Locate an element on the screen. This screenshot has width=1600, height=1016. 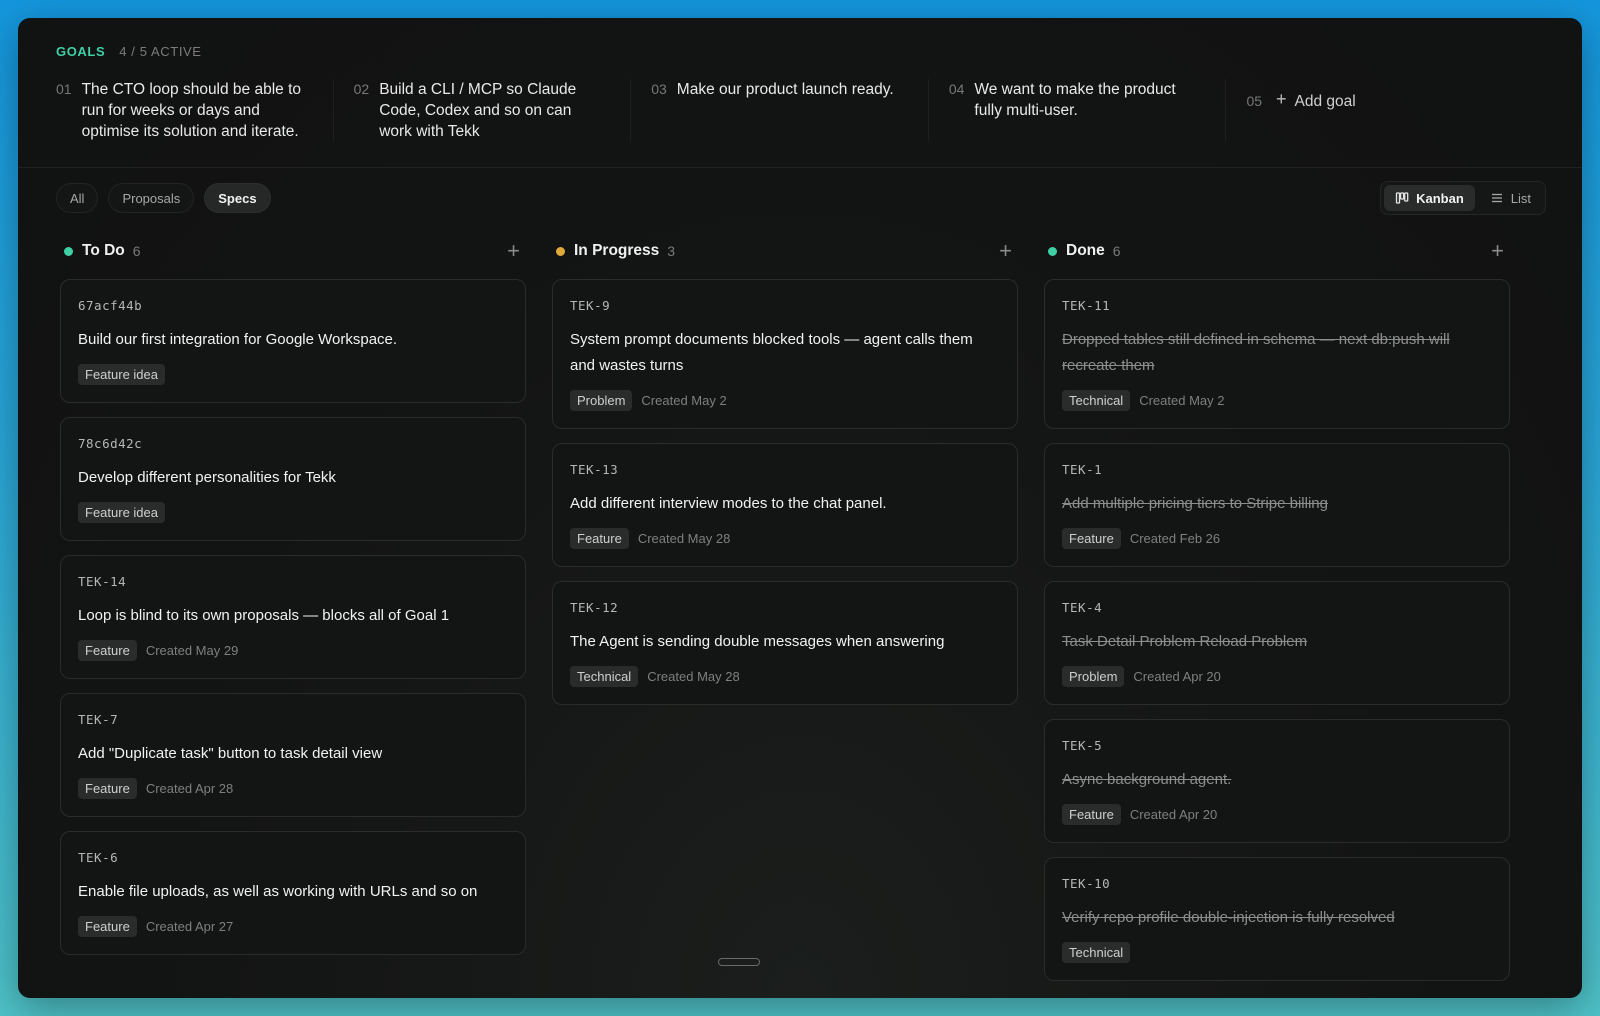
filter-specs: Specs is located at coordinates (237, 198).